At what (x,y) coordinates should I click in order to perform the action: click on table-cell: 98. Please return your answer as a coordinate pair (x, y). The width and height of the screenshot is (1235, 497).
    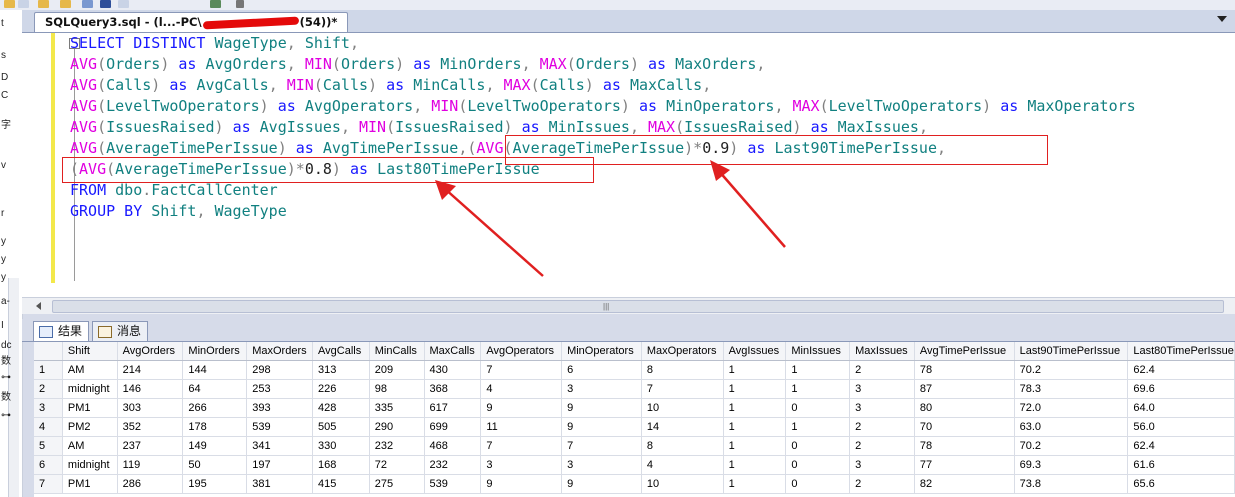
    Looking at the image, I should click on (397, 389).